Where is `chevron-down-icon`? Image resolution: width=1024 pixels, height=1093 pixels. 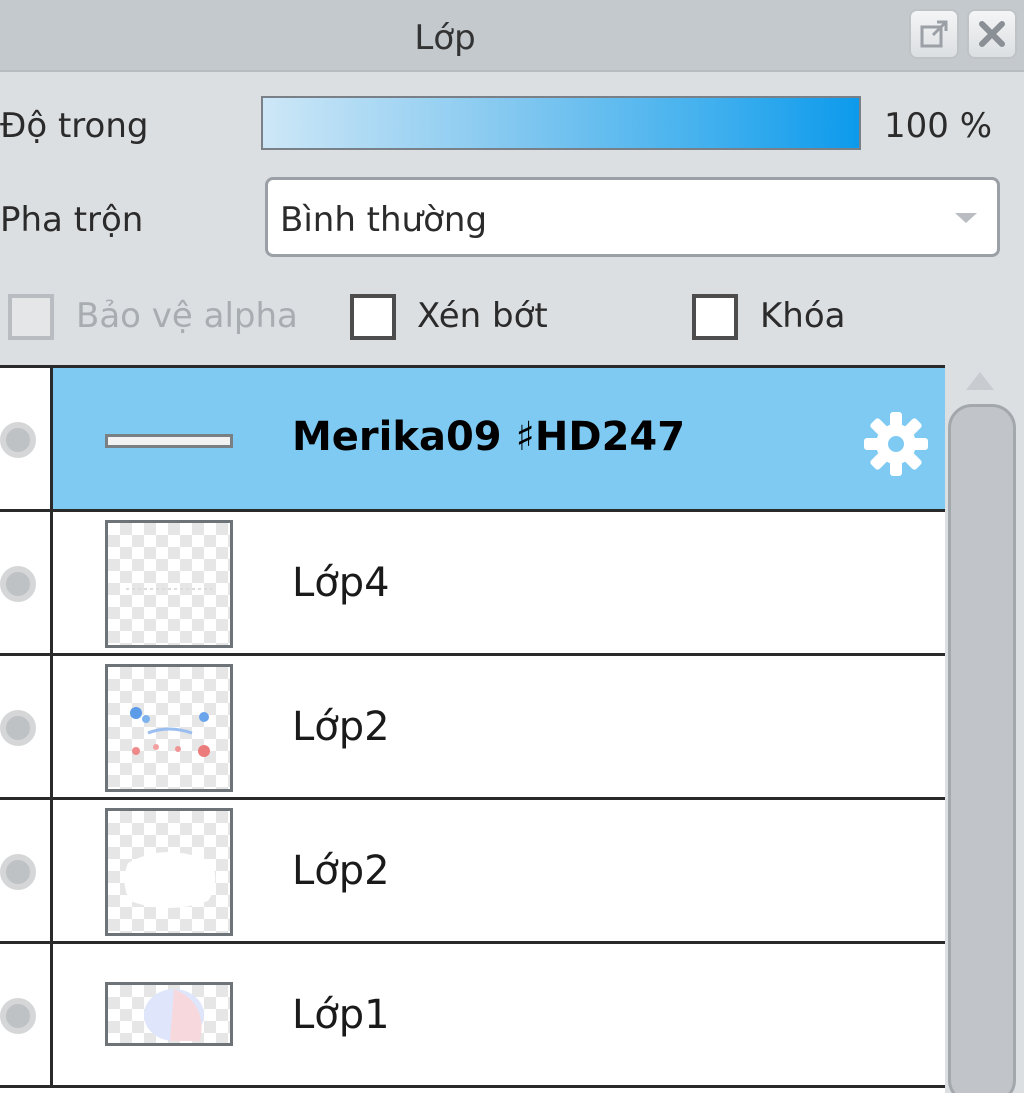
chevron-down-icon is located at coordinates (966, 218).